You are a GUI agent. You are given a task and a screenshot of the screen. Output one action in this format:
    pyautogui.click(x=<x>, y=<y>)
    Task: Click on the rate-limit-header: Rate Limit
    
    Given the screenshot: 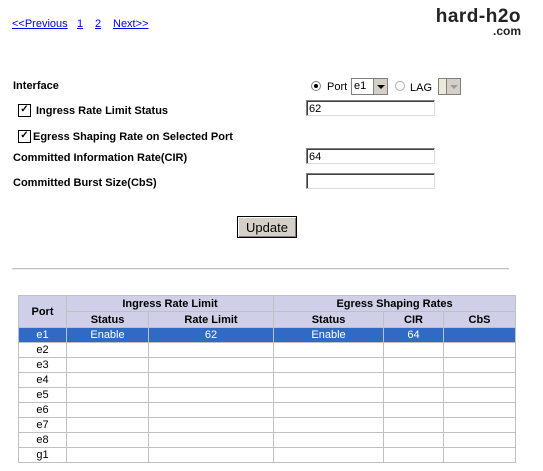 What is the action you would take?
    pyautogui.click(x=211, y=319)
    